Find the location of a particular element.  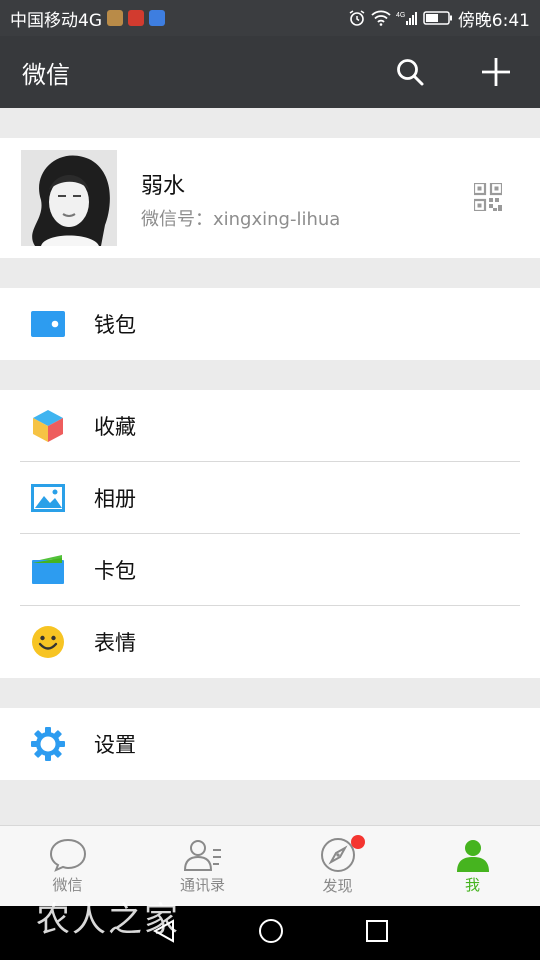

qr-code-button is located at coordinates (488, 198).